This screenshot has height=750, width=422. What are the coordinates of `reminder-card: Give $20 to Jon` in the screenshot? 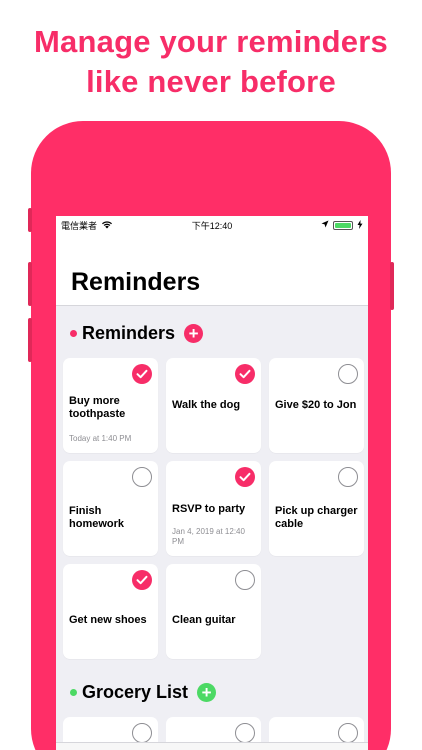 It's located at (316, 405).